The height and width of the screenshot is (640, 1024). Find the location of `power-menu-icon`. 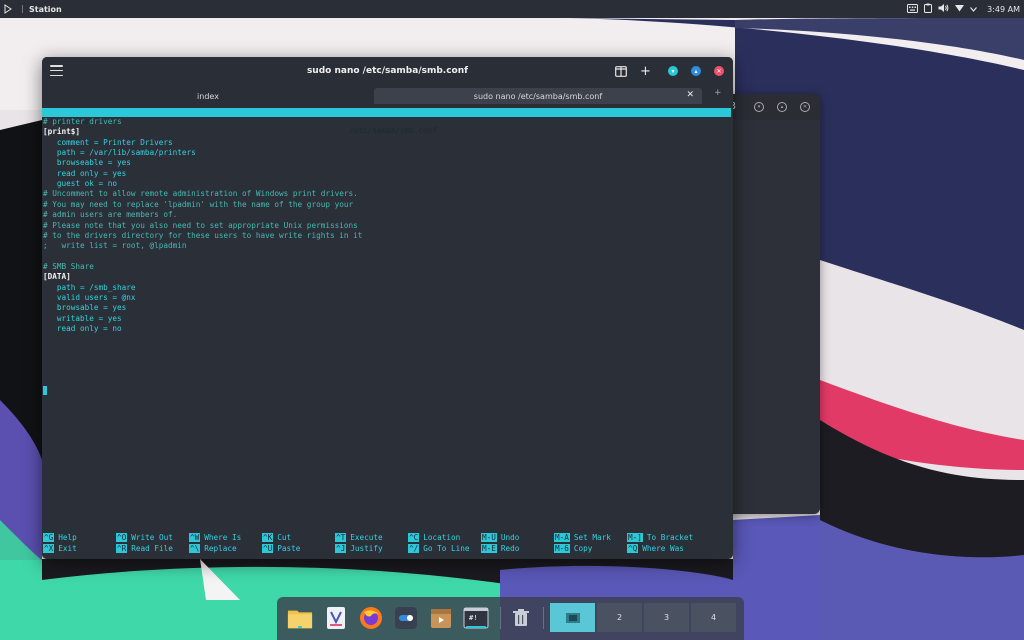

power-menu-icon is located at coordinates (974, 9).